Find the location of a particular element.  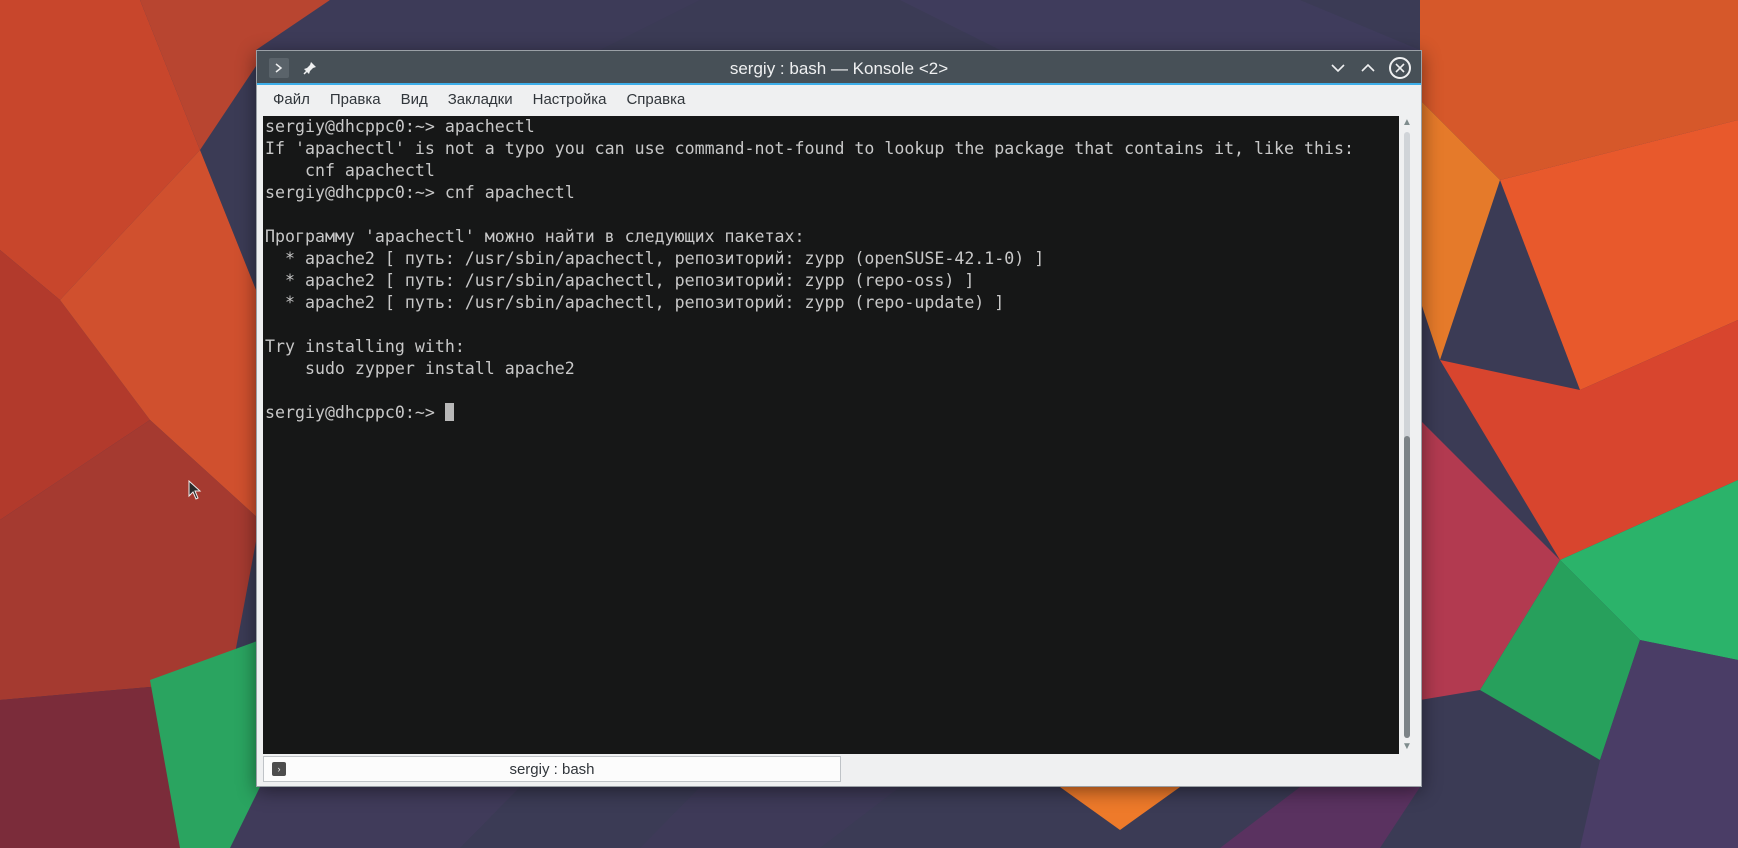

scroll-thumb is located at coordinates (1407, 587).